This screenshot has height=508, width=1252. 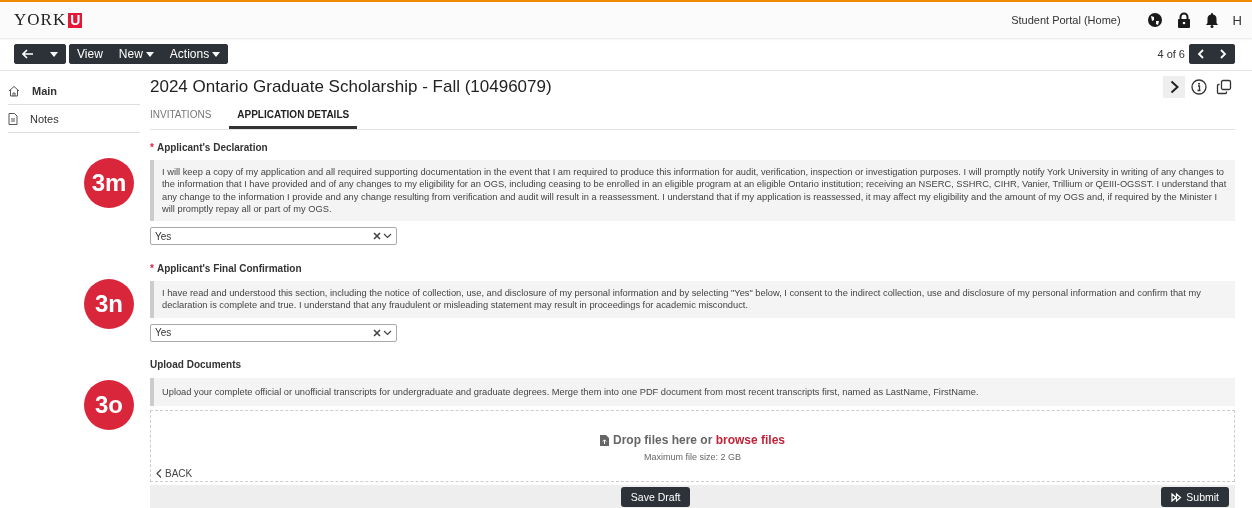 I want to click on record-title: 2024 Ontario Graduate Scholarship - Fall (10496079), so click(x=351, y=87).